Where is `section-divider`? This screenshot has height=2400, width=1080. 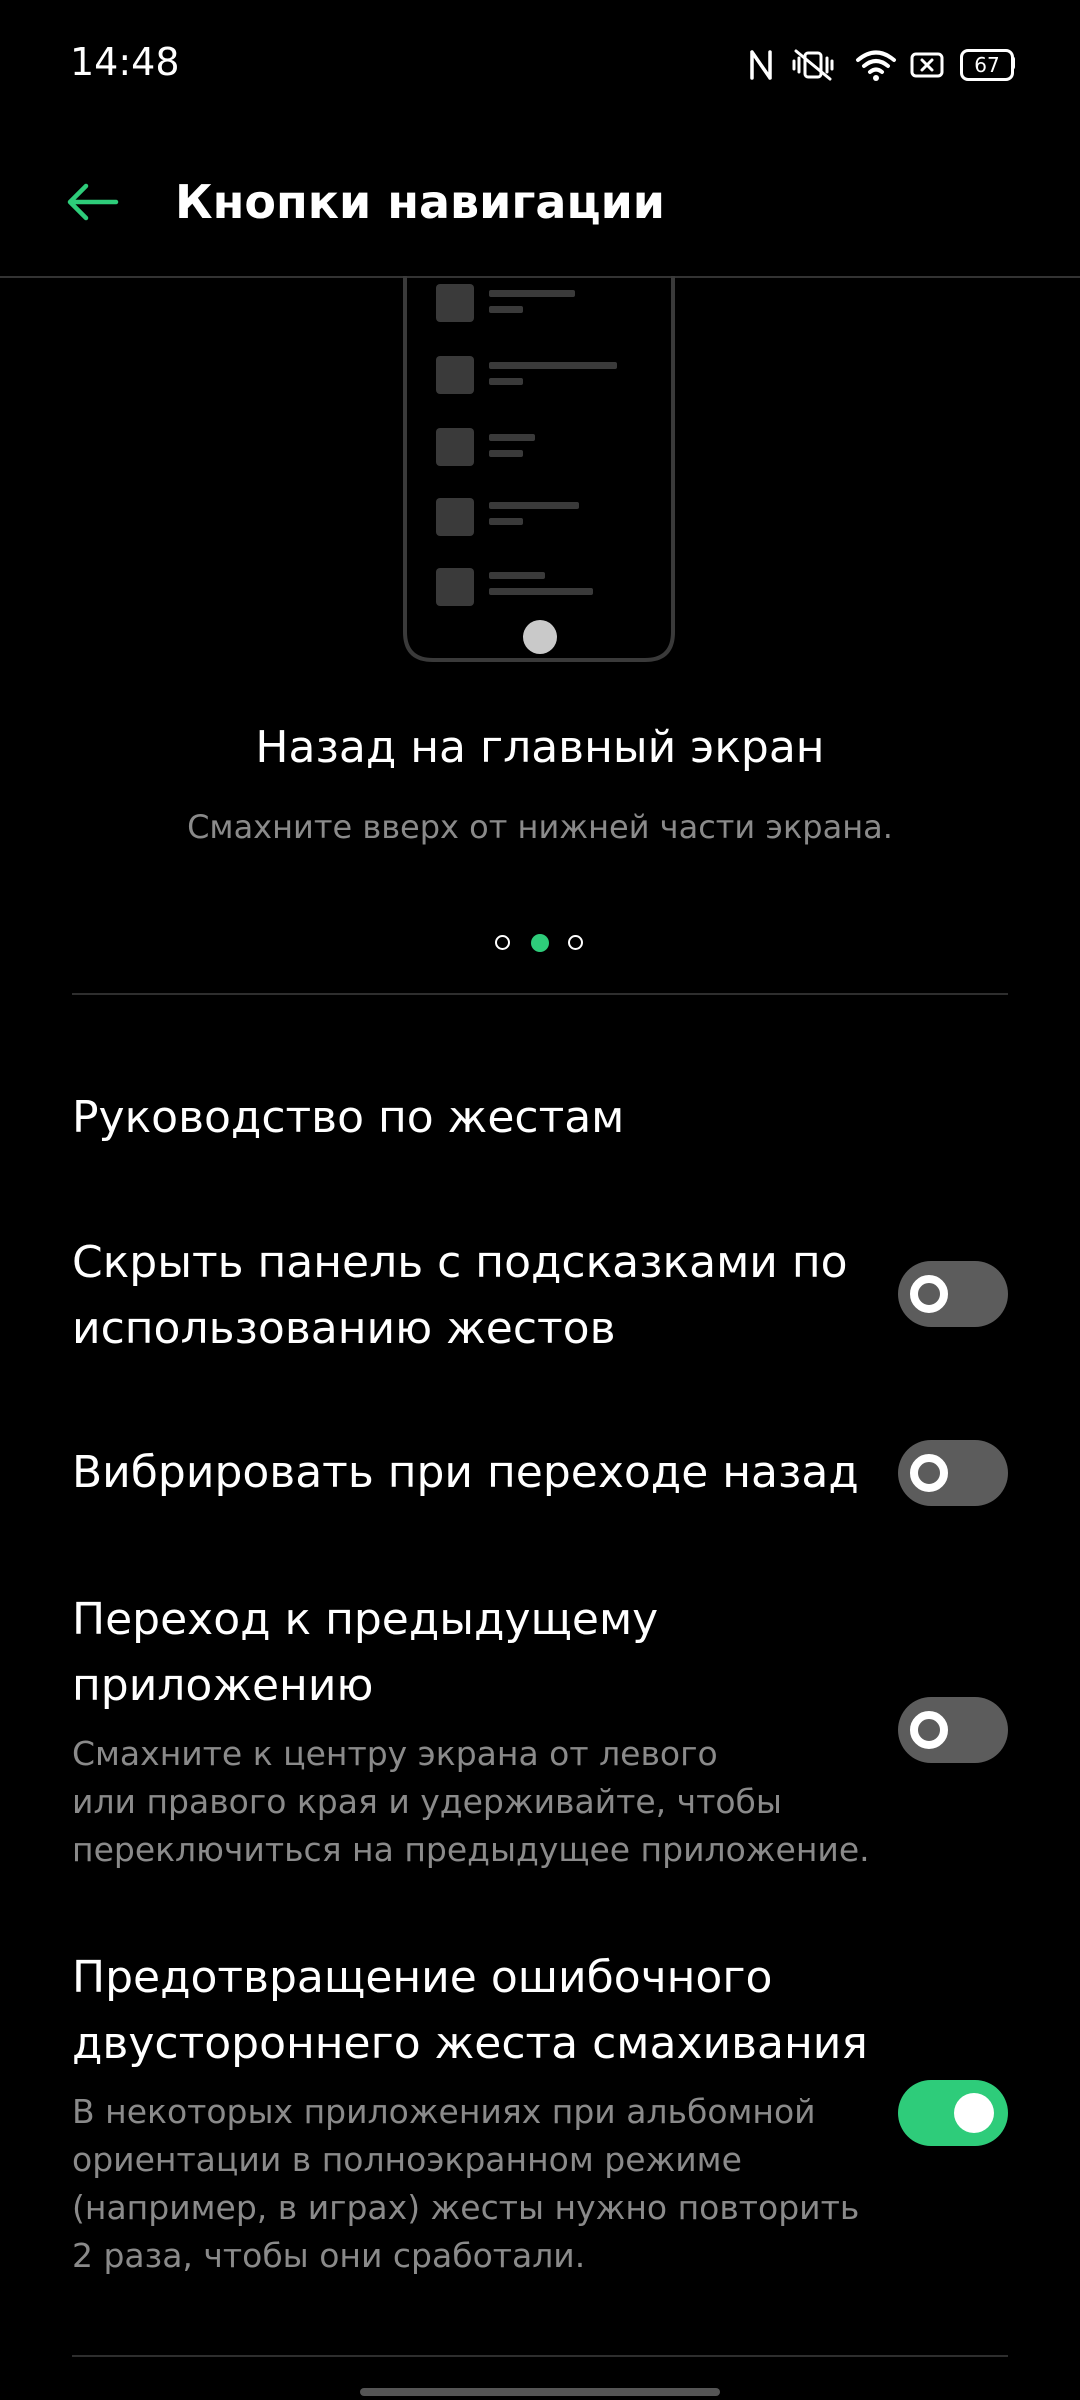
section-divider is located at coordinates (540, 994).